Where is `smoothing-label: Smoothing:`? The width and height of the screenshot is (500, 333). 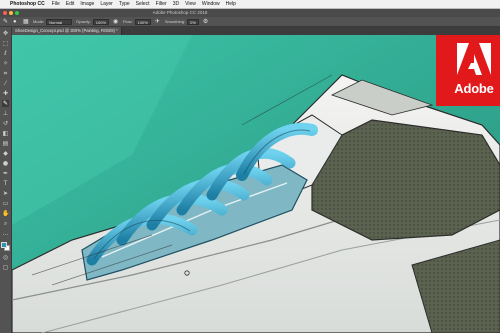
smoothing-label: Smoothing: is located at coordinates (175, 21).